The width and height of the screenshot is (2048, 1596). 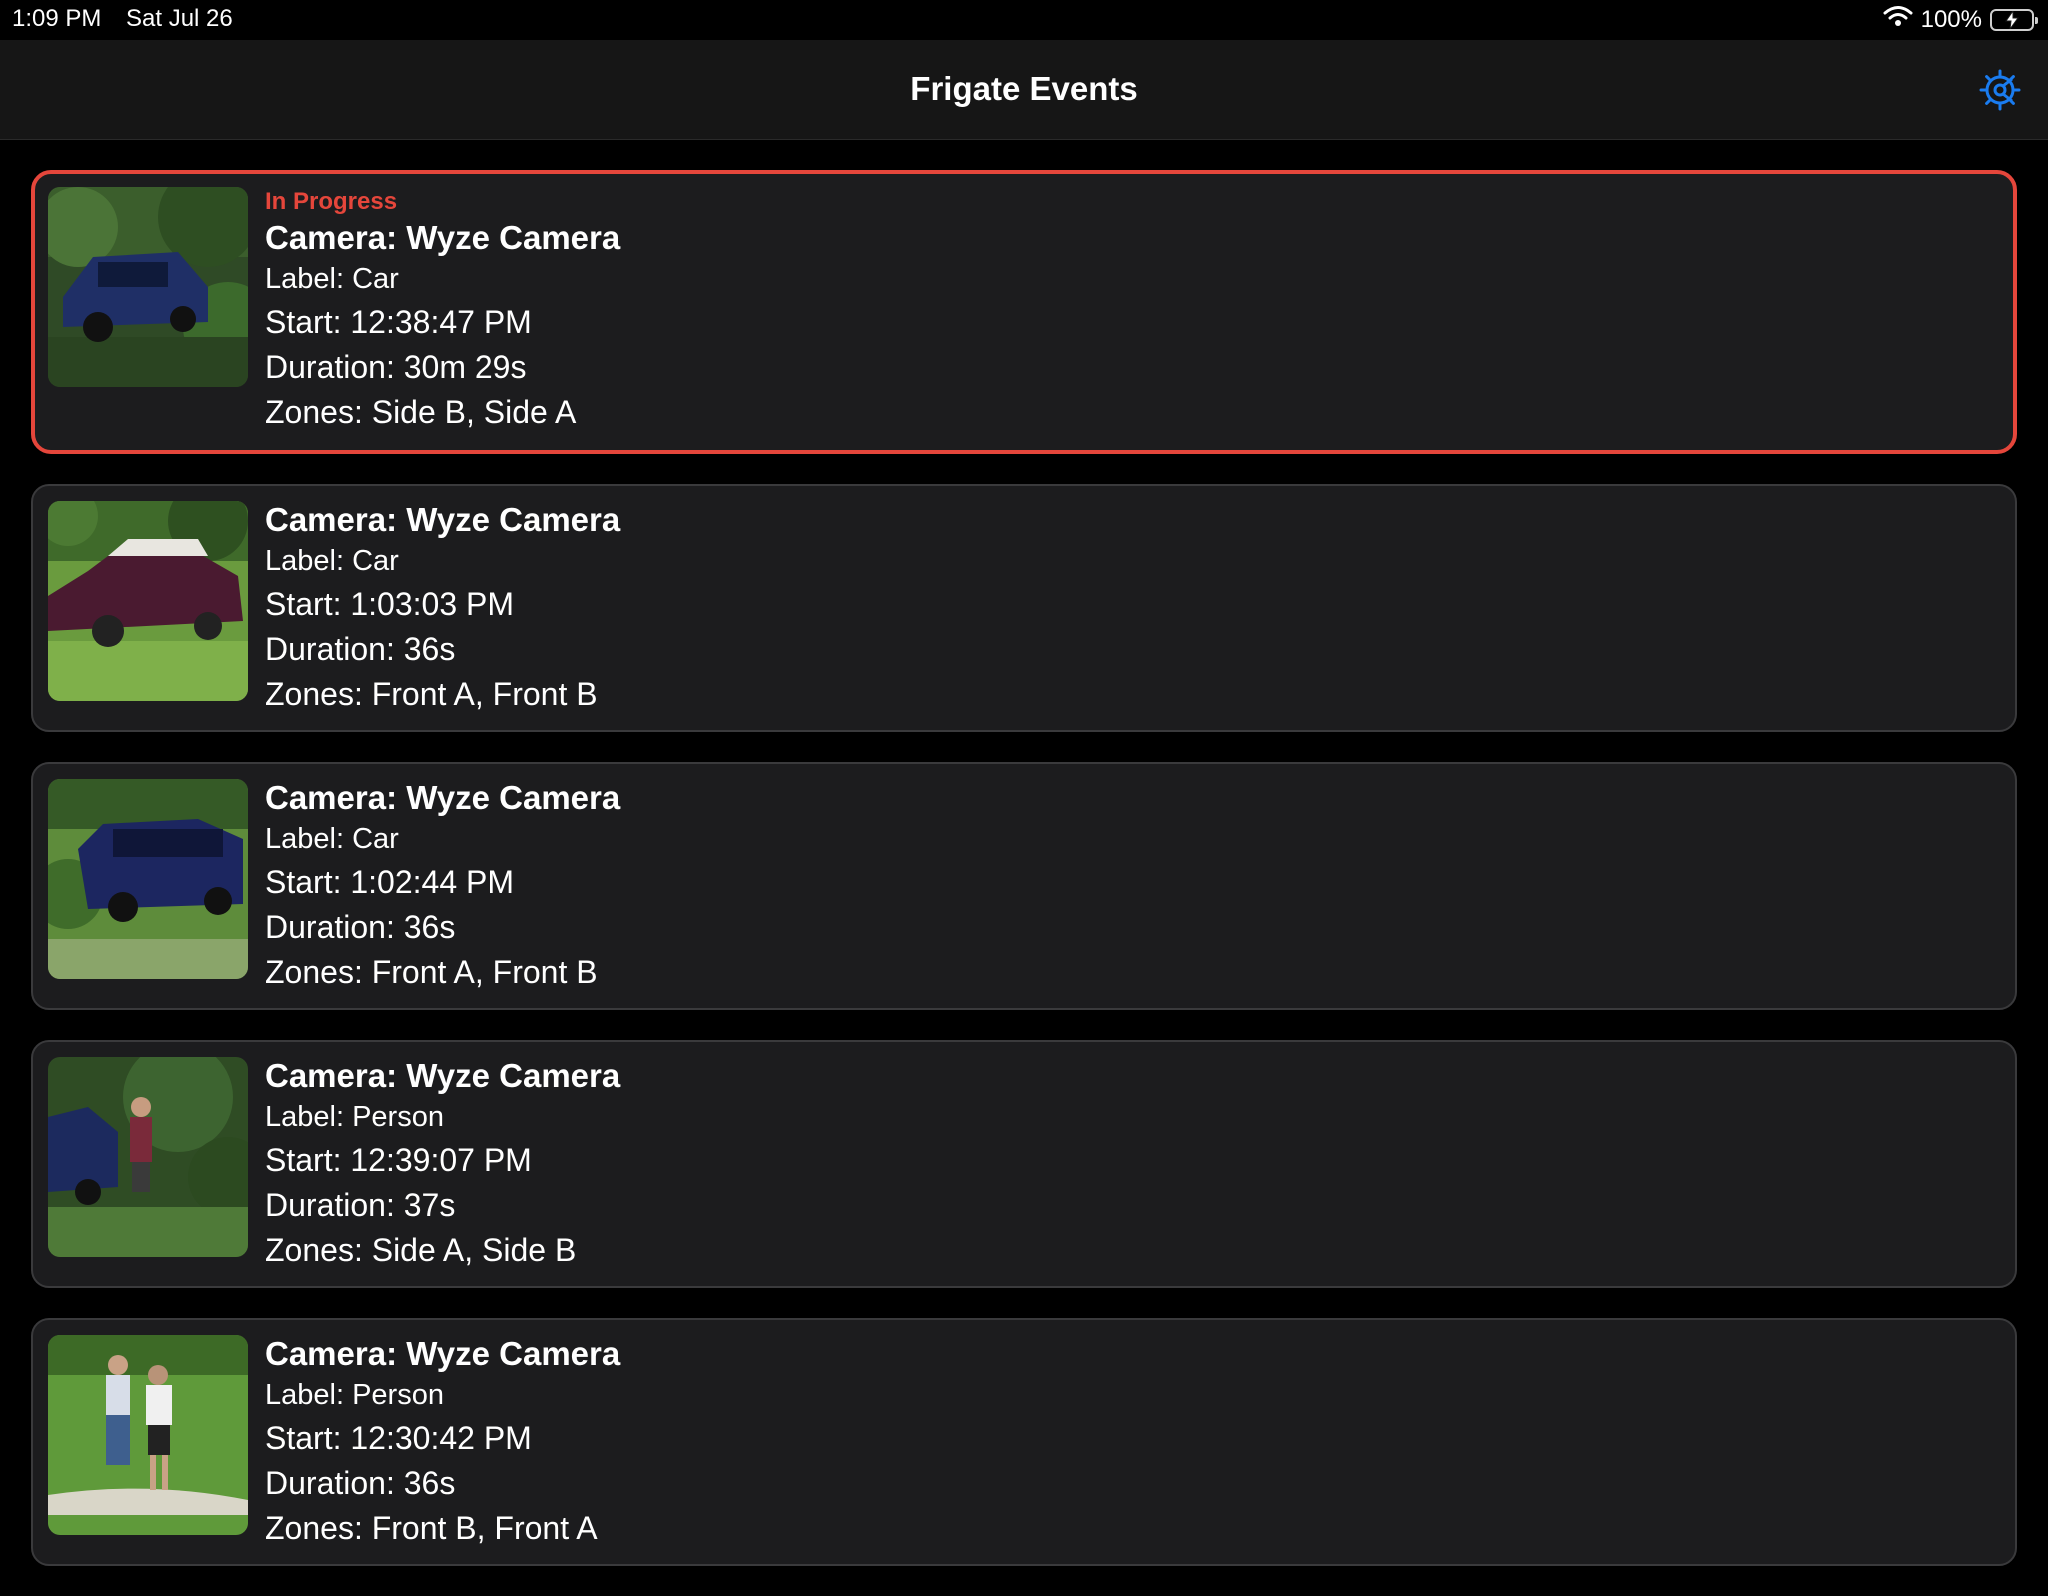 What do you see at coordinates (179, 18) in the screenshot?
I see `status-date: Sat Jul 26` at bounding box center [179, 18].